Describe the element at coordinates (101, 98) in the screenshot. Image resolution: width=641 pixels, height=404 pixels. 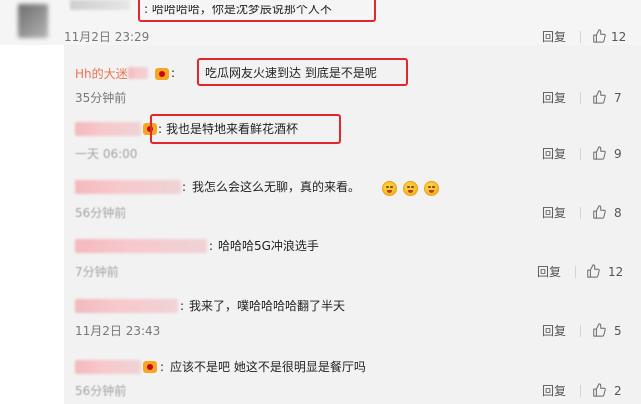
I see `reply-time: 35分钟前` at that location.